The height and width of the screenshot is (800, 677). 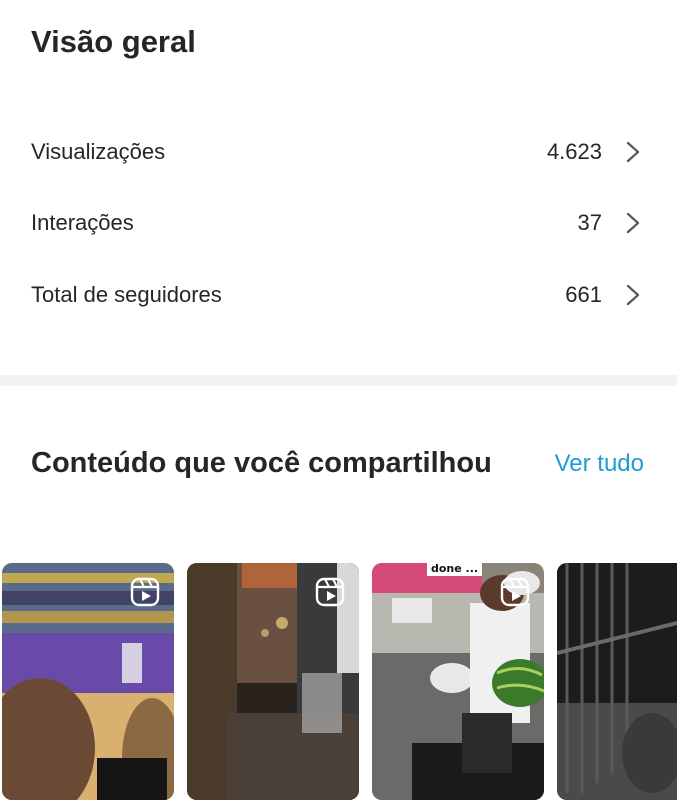 What do you see at coordinates (599, 464) in the screenshot?
I see `see-all-link: Ver tudo` at bounding box center [599, 464].